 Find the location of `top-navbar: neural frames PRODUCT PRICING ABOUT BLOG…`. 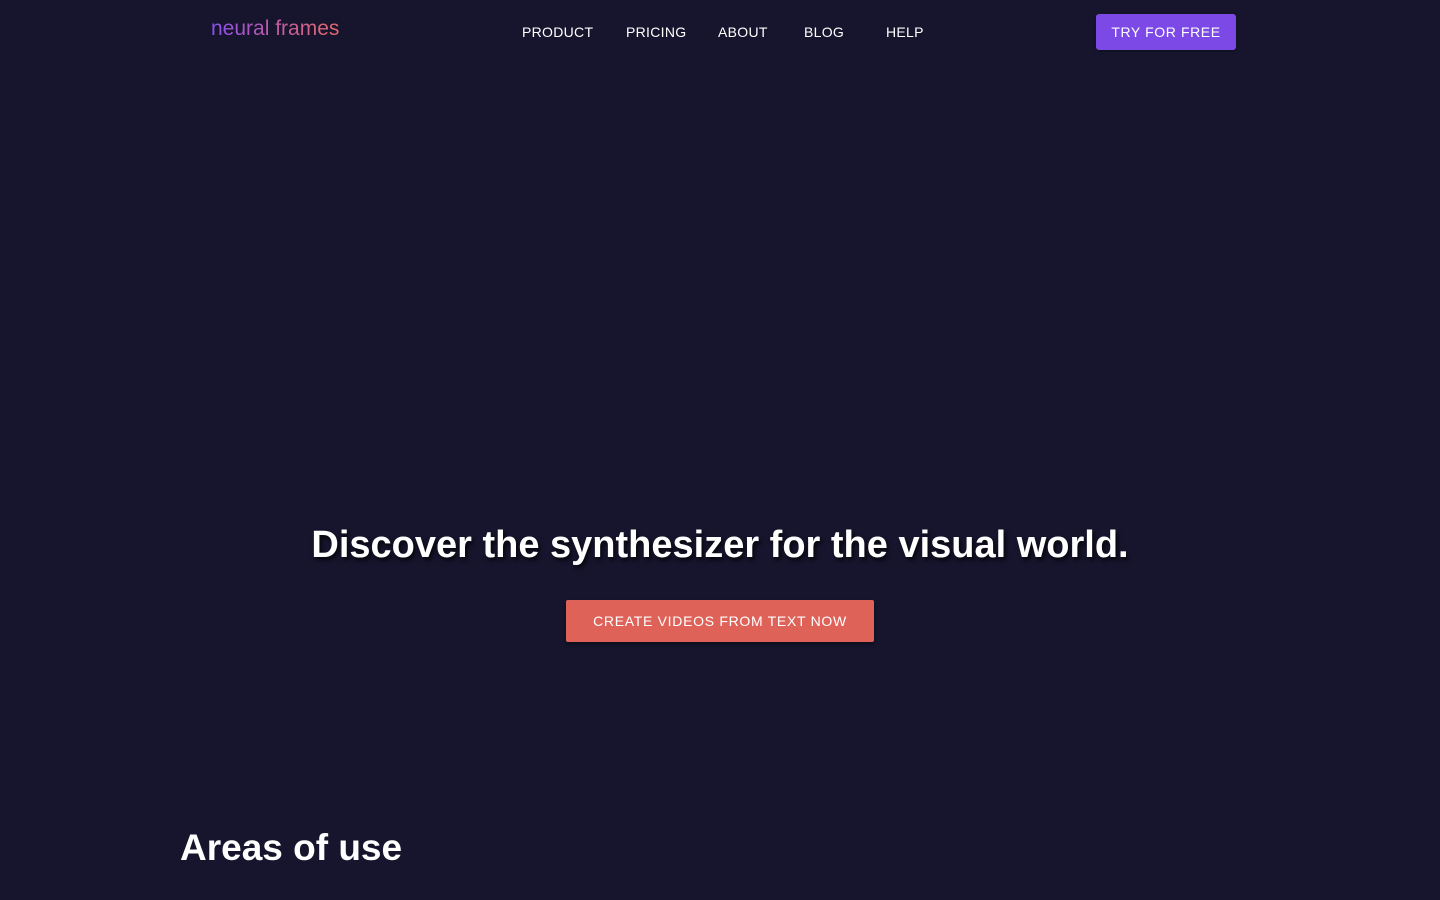

top-navbar: neural frames PRODUCT PRICING ABOUT BLOG… is located at coordinates (720, 32).